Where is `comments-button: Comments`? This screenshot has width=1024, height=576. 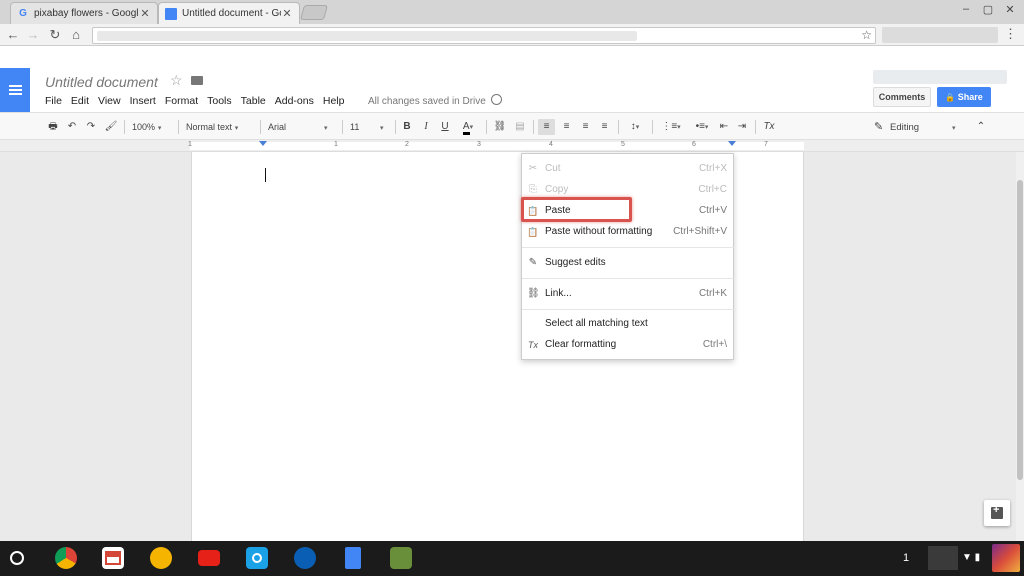
comments-button: Comments is located at coordinates (902, 97).